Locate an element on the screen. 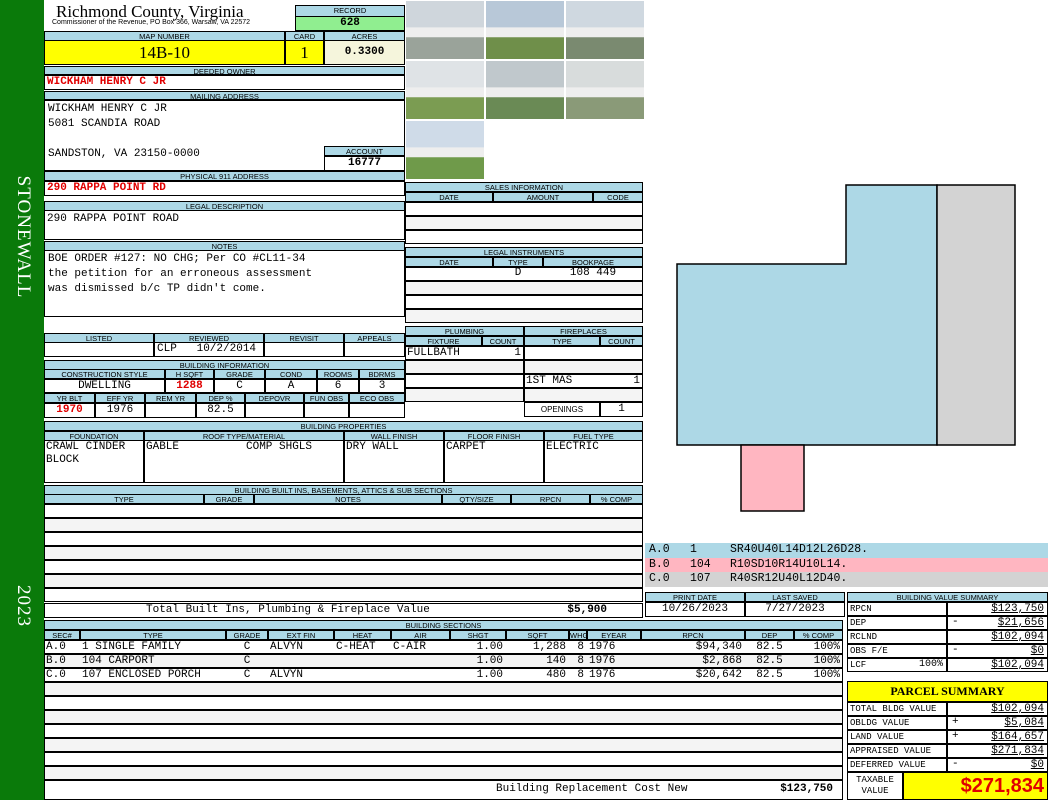 This screenshot has width=1050, height=800. sketch-drawing is located at coordinates (846, 348).